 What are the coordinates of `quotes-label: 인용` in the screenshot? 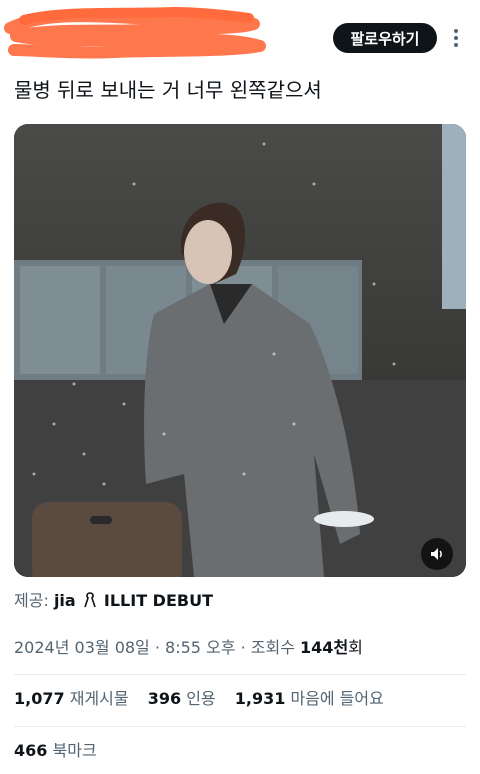 It's located at (200, 698).